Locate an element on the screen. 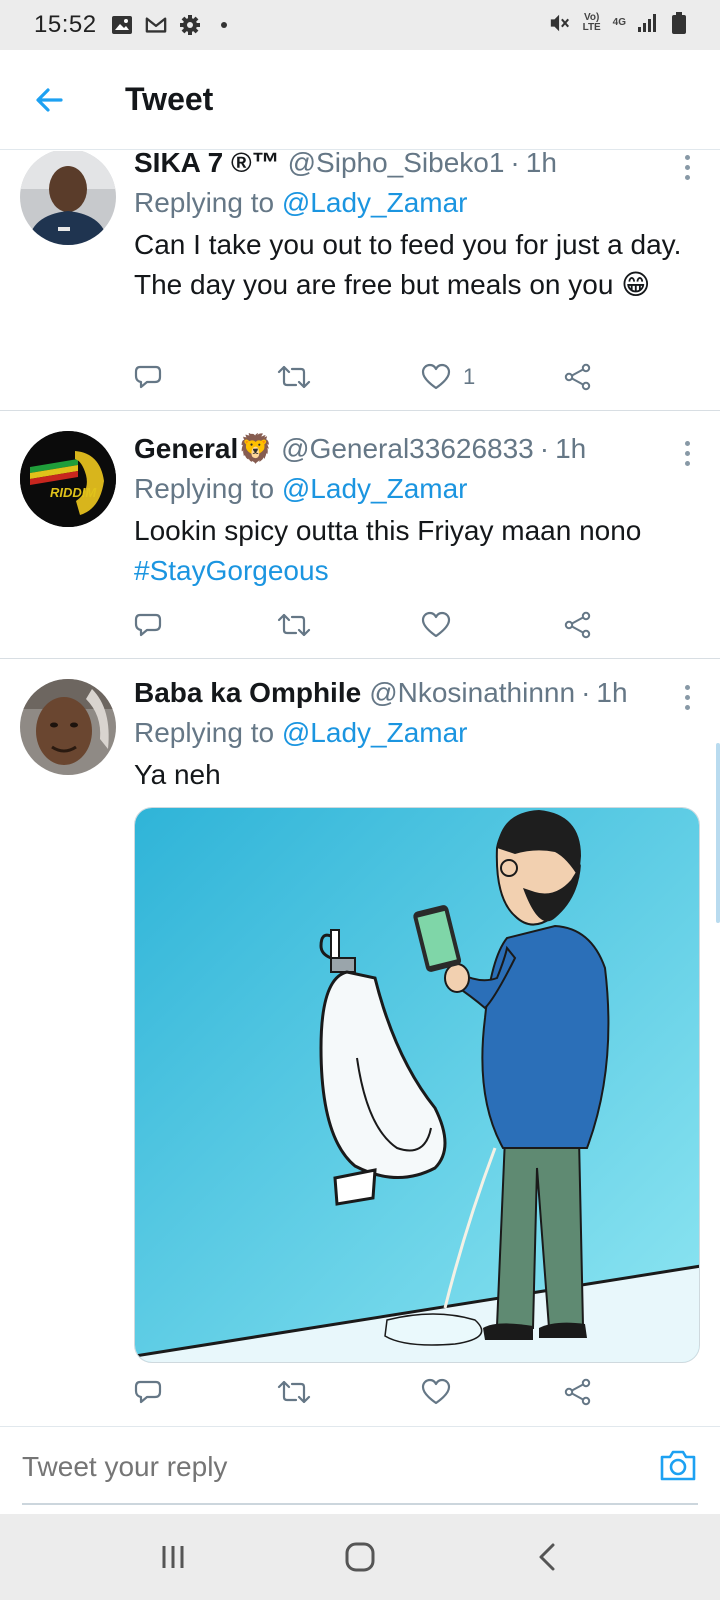  recent-apps-button is located at coordinates (173, 1557).